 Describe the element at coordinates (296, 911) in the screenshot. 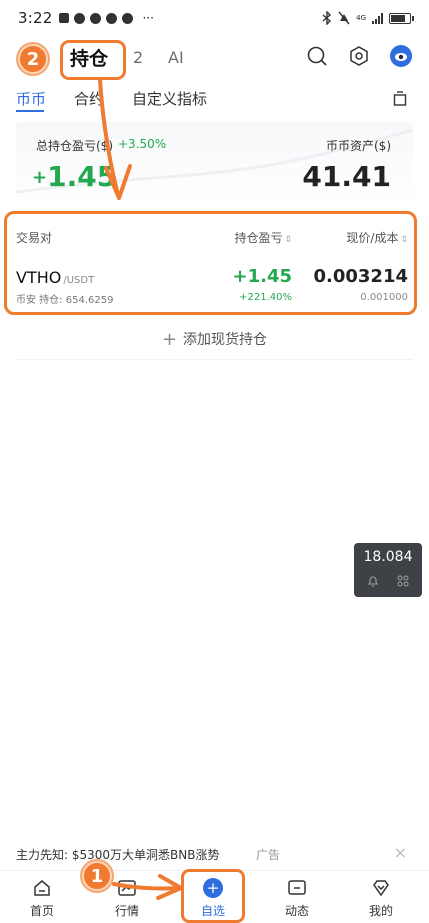

I see `nav-feed-label: 动态` at that location.